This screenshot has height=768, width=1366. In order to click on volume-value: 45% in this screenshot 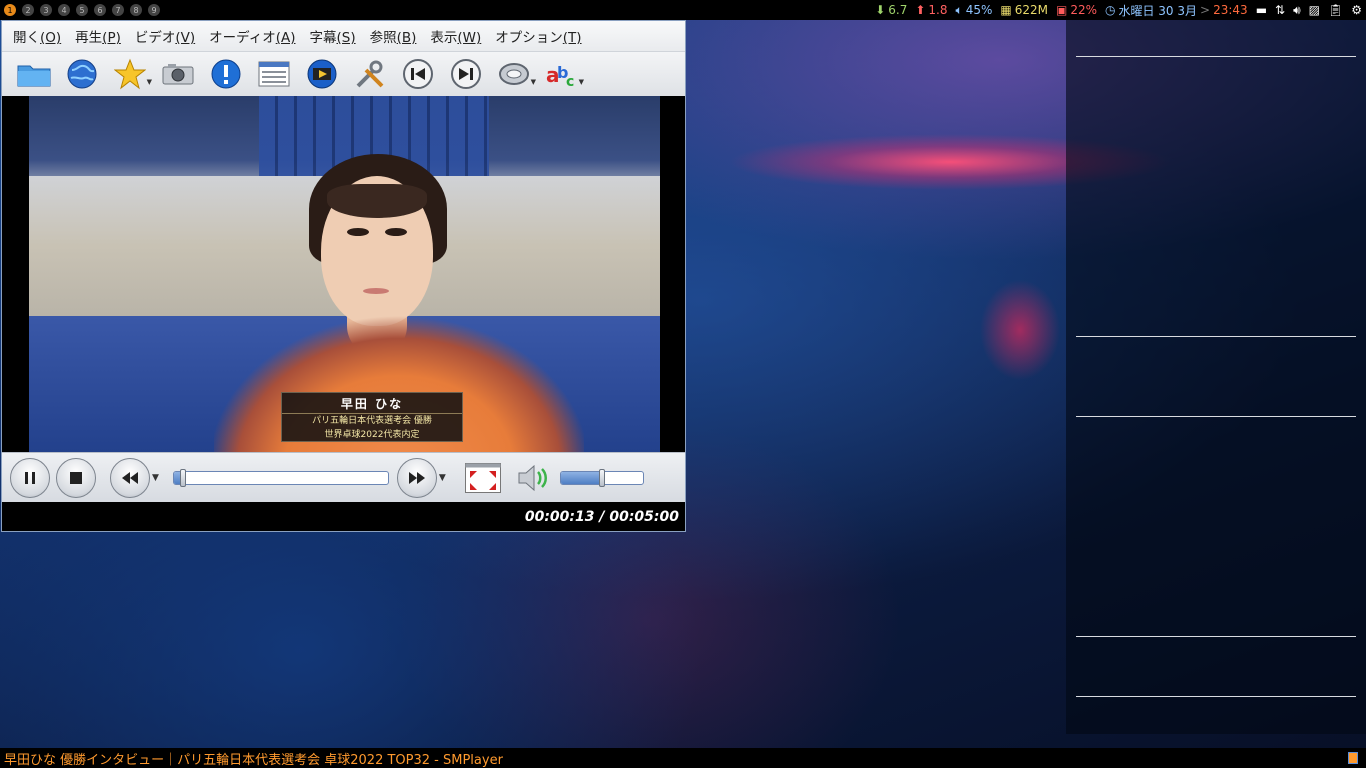, I will do `click(979, 10)`.